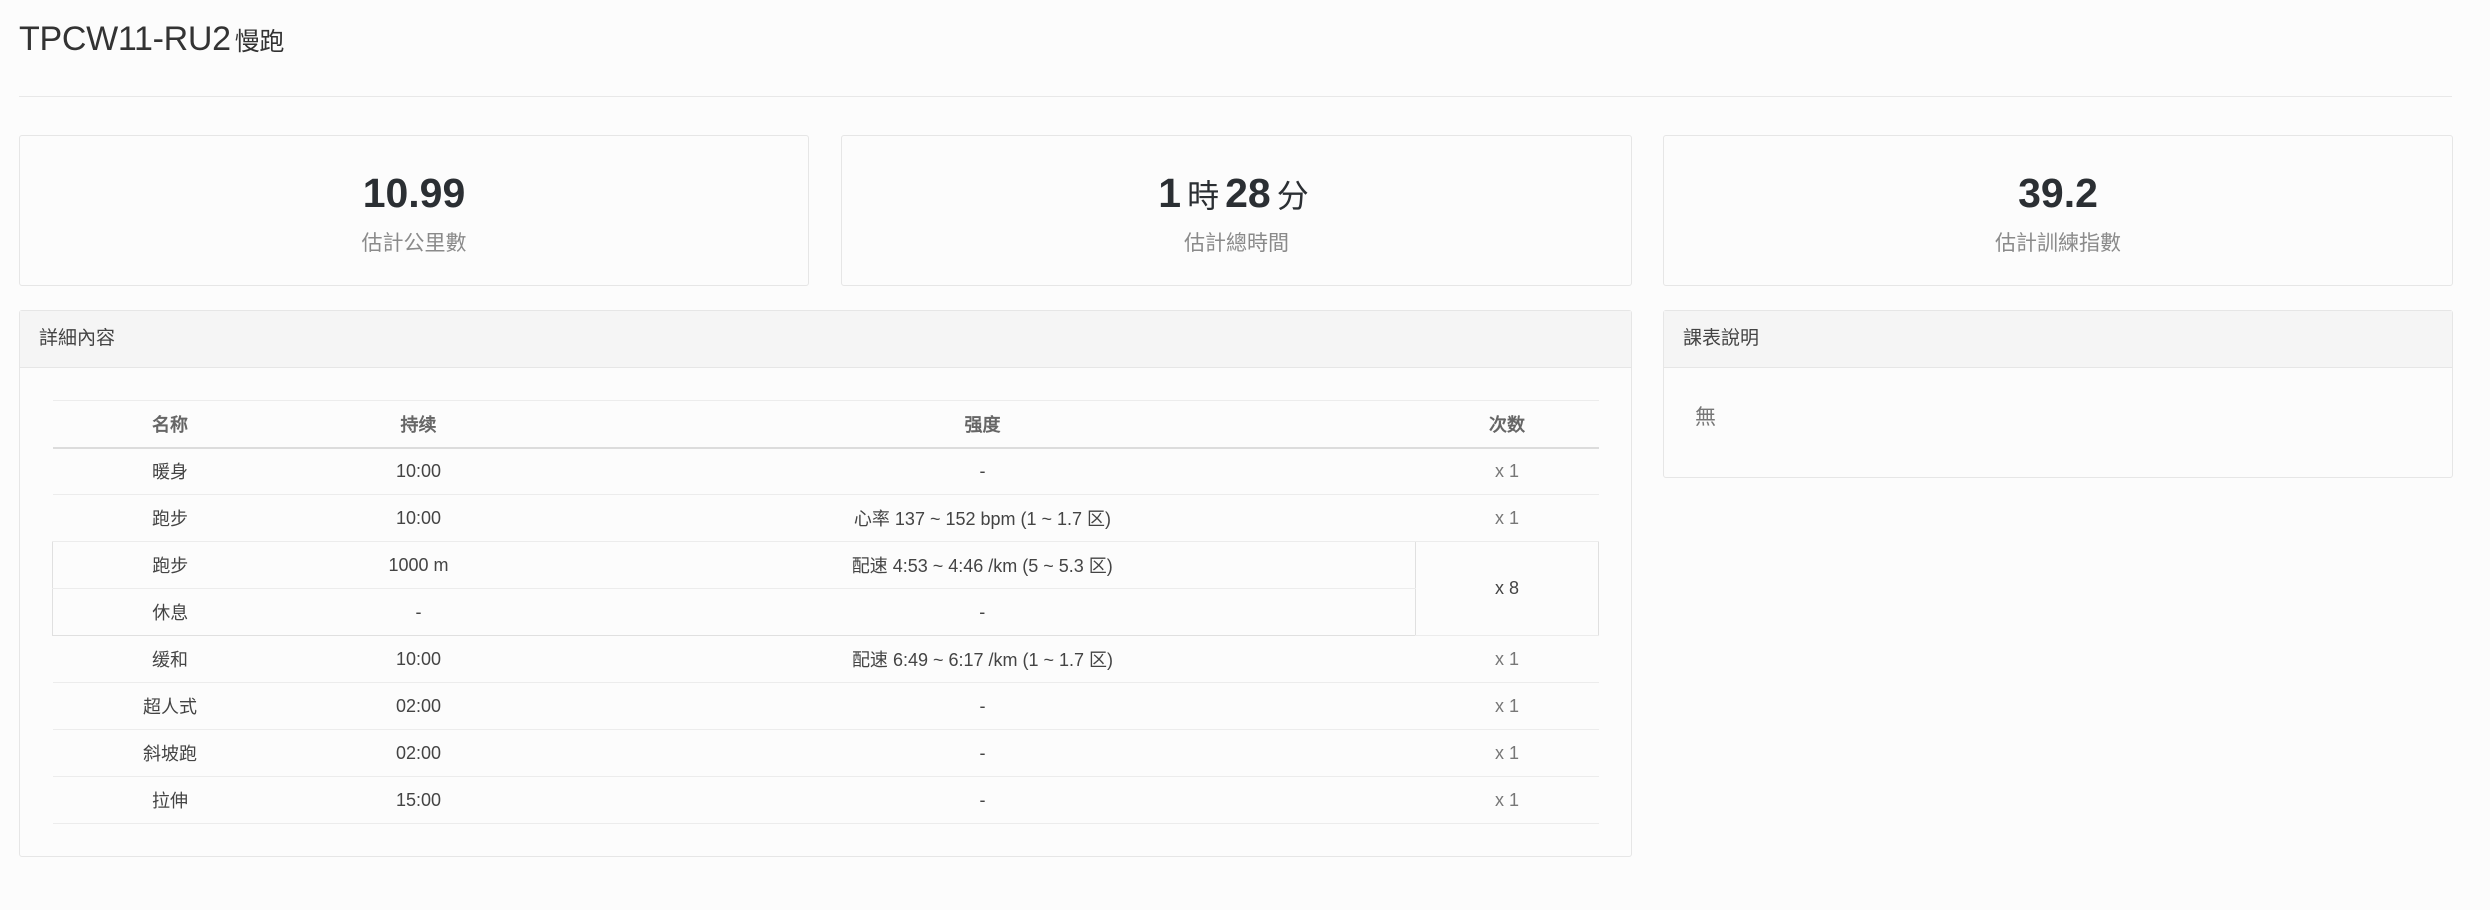 This screenshot has height=910, width=2490. What do you see at coordinates (170, 800) in the screenshot?
I see `step-name: 拉伸` at bounding box center [170, 800].